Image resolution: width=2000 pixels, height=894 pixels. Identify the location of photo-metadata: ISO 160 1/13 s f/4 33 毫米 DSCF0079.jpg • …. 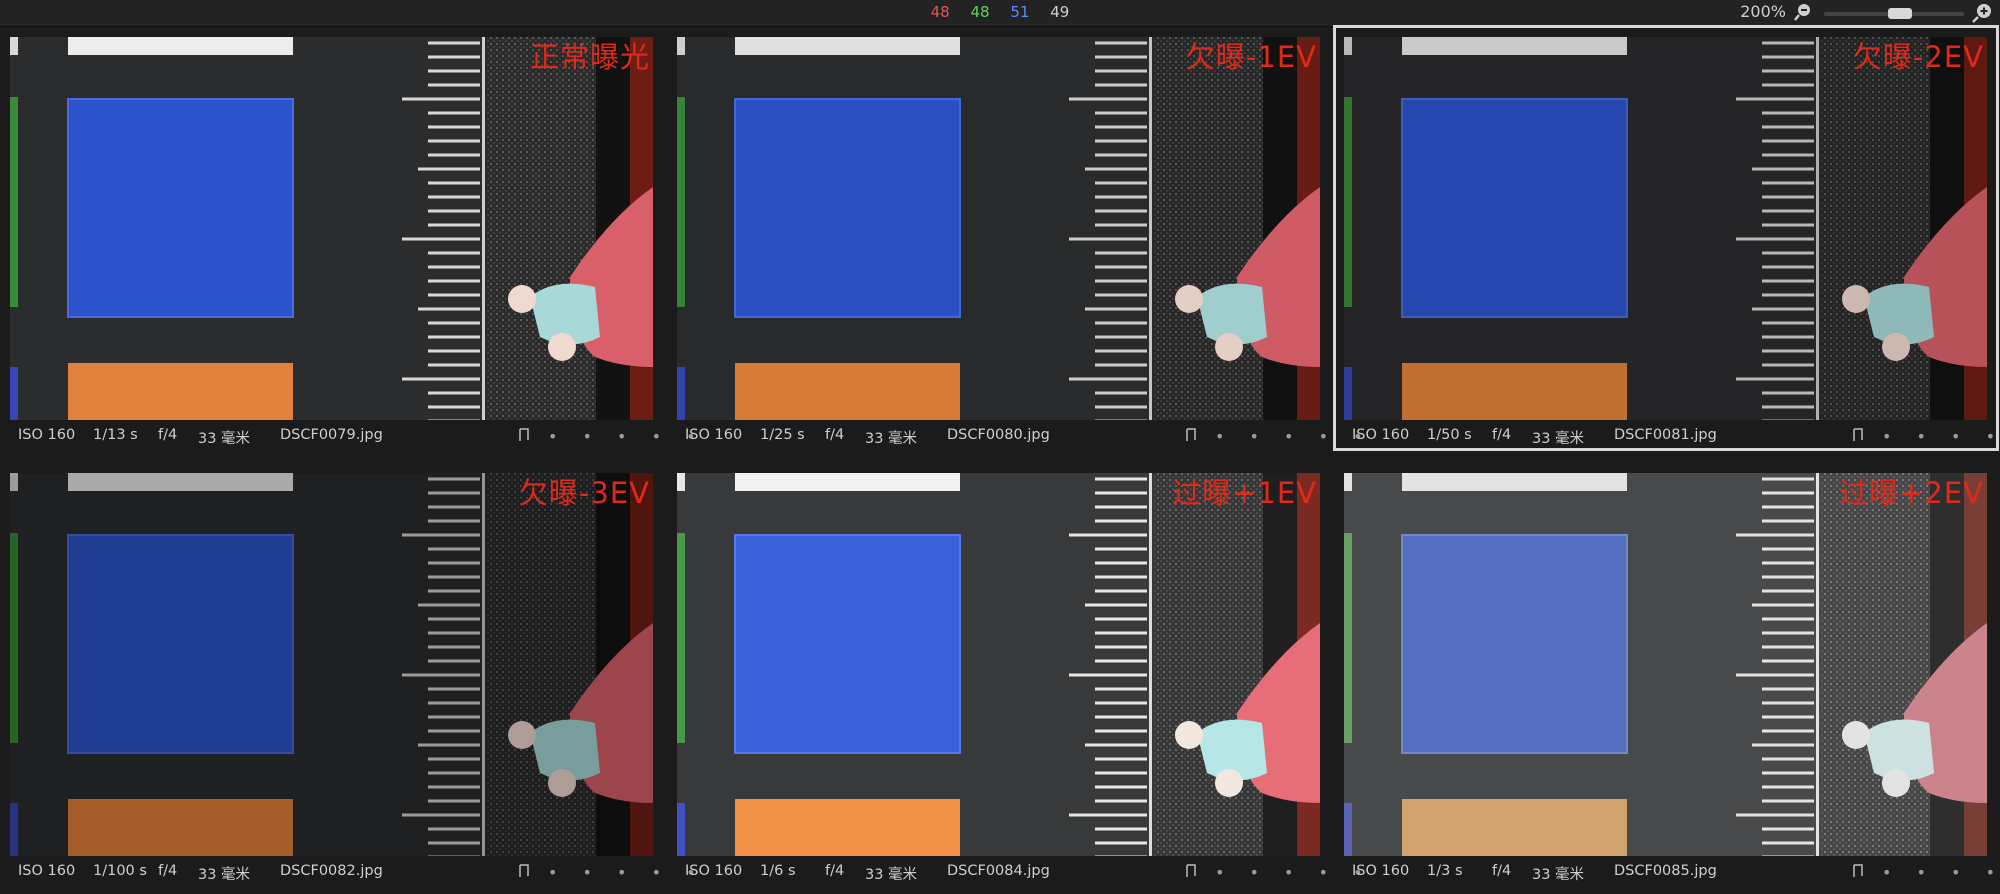
(352, 436).